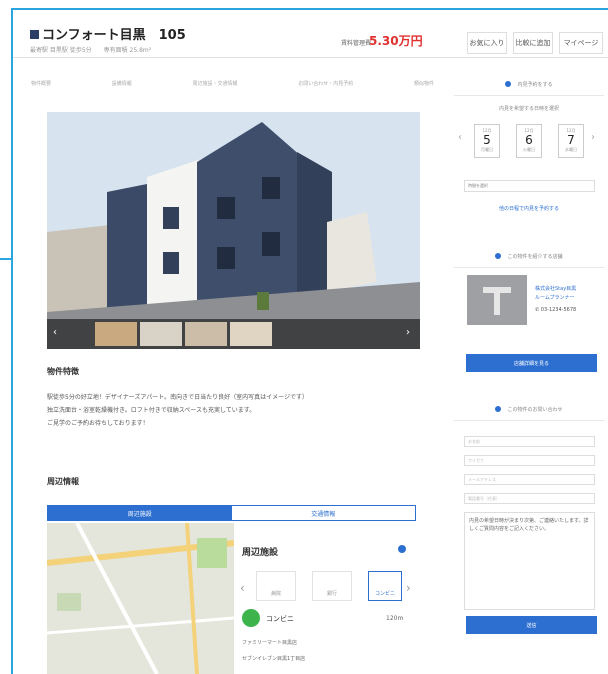 This screenshot has height=674, width=608. I want to click on tab-transport: 交通情報, so click(324, 513).